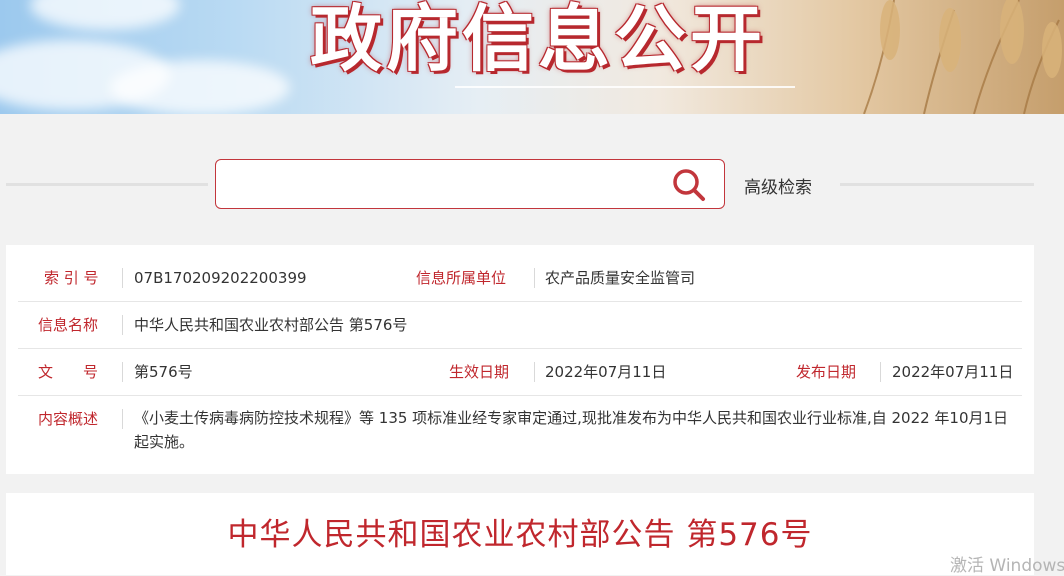  I want to click on search-divider-left, so click(107, 184).